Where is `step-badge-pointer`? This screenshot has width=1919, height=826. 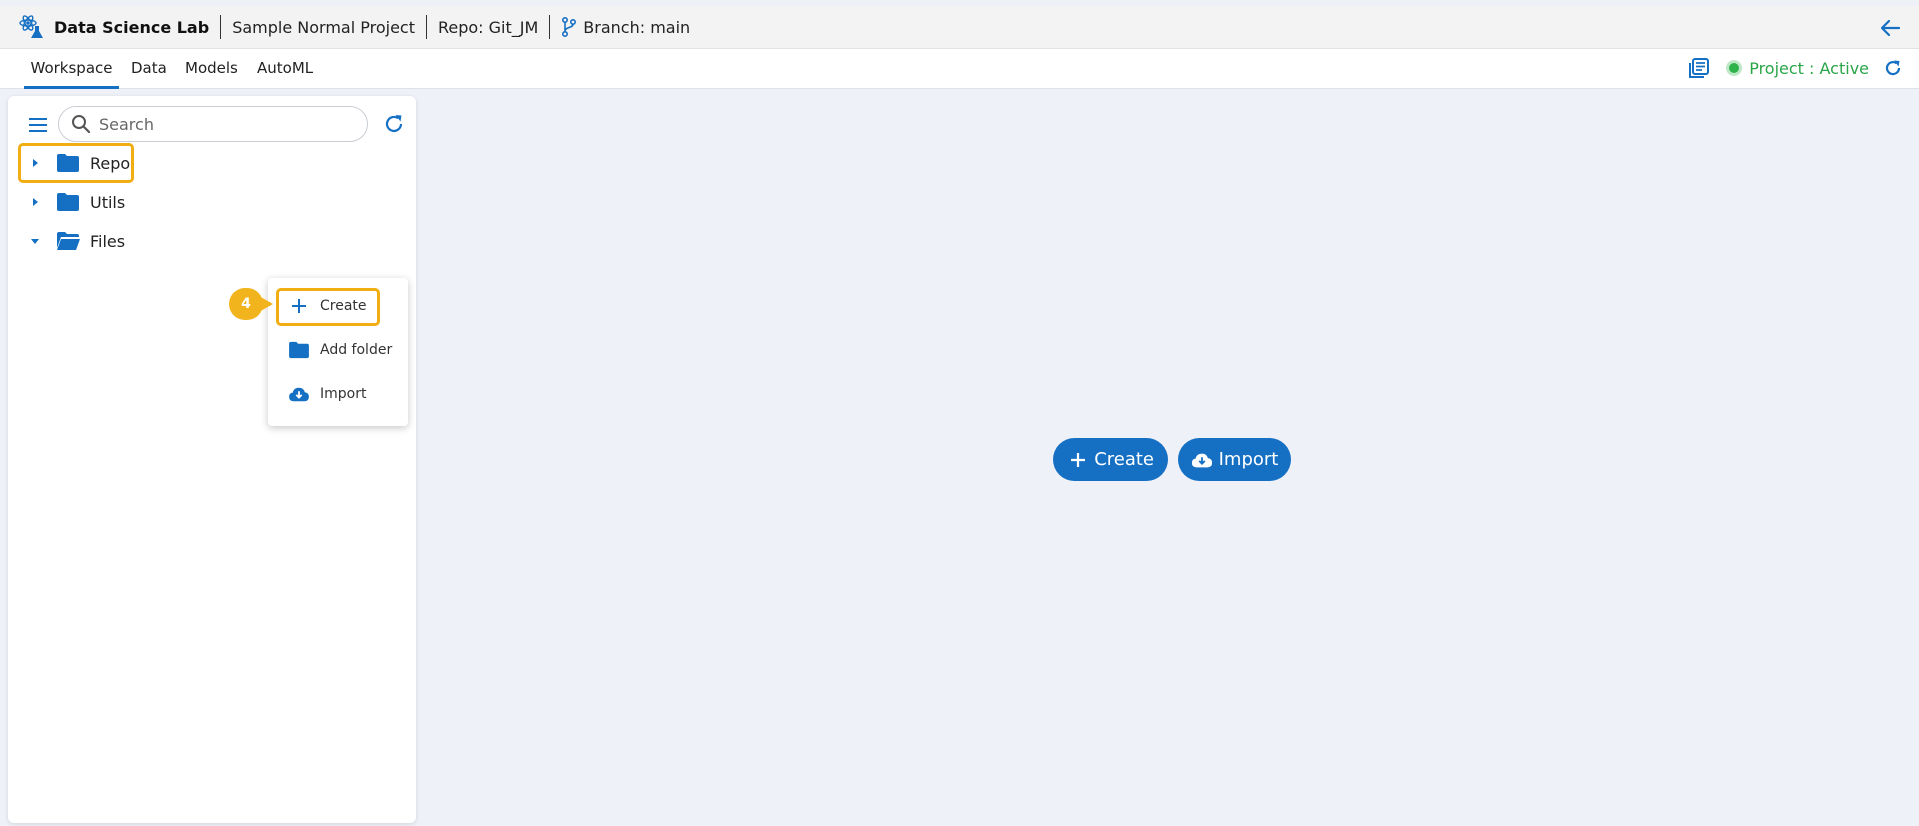
step-badge-pointer is located at coordinates (266, 304).